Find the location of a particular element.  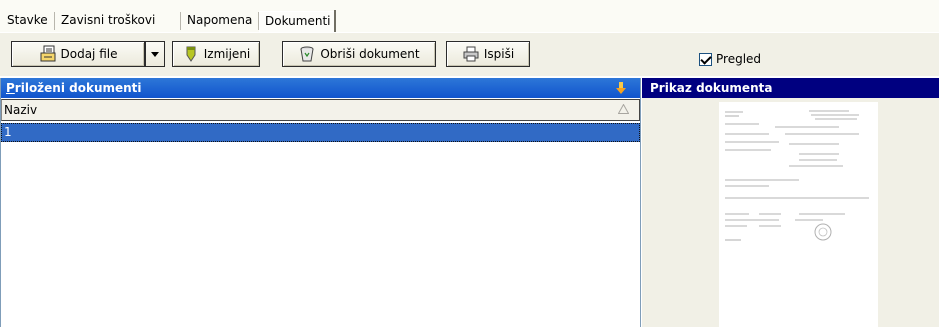

add-file-button: Dodaj file is located at coordinates (78, 54).